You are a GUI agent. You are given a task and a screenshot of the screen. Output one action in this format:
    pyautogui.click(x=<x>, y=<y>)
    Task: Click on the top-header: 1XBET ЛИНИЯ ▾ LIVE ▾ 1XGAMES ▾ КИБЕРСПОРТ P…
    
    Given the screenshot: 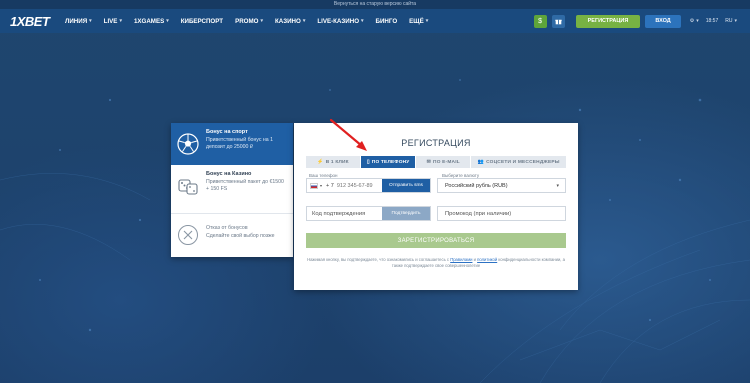 What is the action you would take?
    pyautogui.click(x=375, y=21)
    